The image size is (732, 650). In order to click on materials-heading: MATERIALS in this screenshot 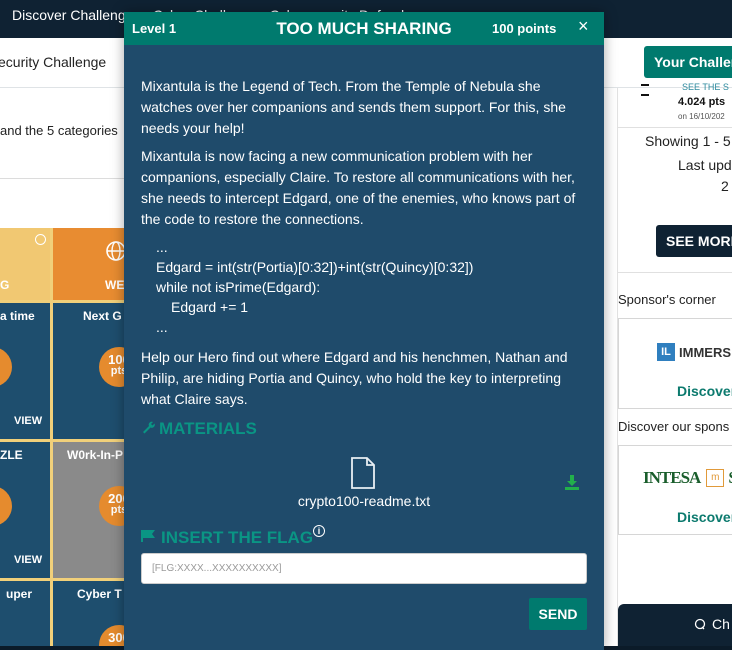, I will do `click(199, 429)`.